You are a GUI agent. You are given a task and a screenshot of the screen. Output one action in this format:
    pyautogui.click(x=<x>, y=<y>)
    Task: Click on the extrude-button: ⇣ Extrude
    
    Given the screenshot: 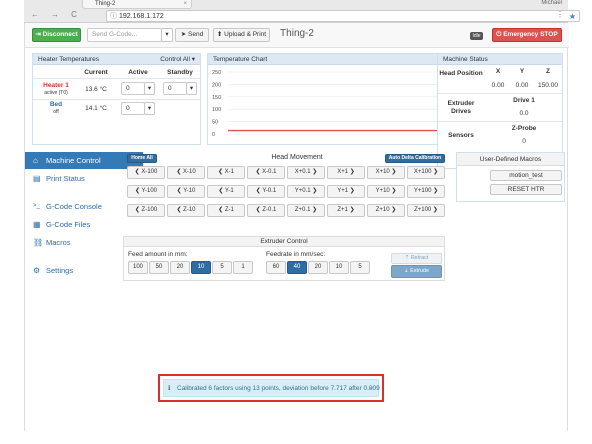 What is the action you would take?
    pyautogui.click(x=416, y=271)
    